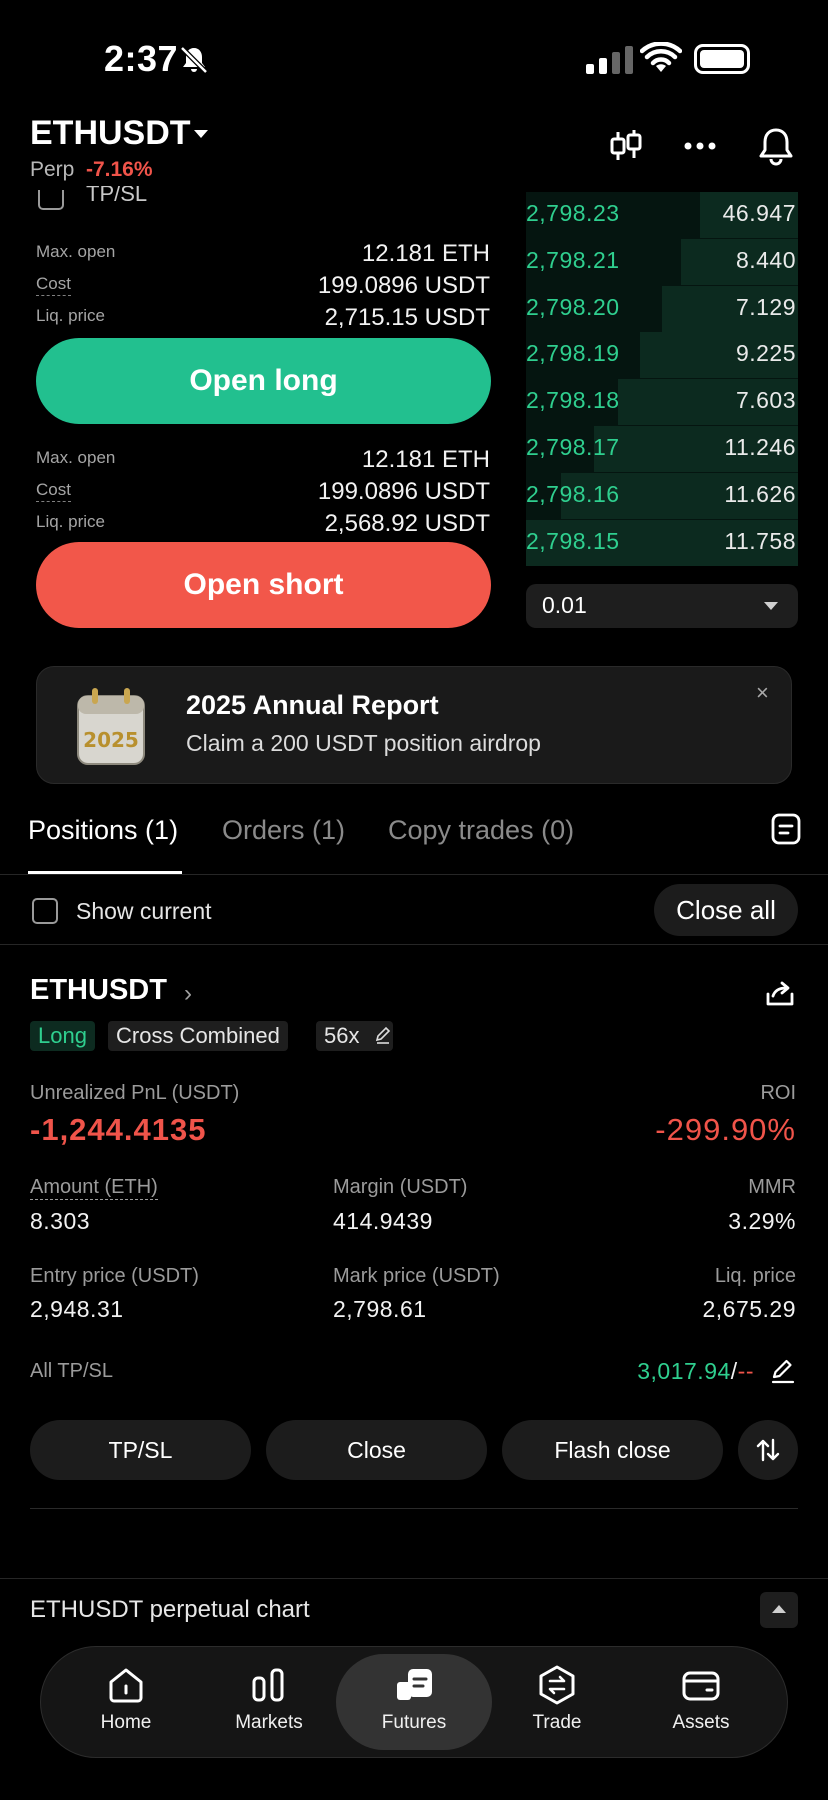 The height and width of the screenshot is (1800, 828). I want to click on open-short-button: Open short, so click(263, 585).